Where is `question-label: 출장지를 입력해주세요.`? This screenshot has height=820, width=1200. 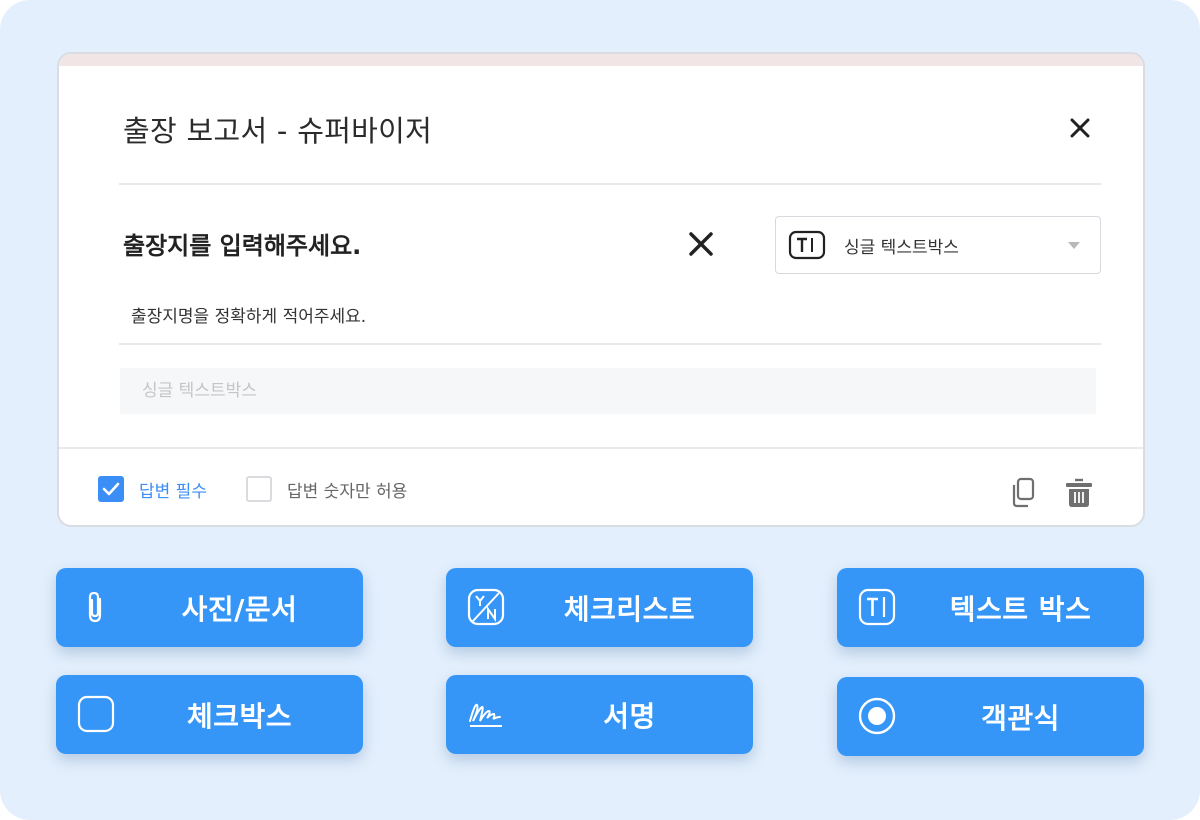
question-label: 출장지를 입력해주세요. is located at coordinates (242, 246).